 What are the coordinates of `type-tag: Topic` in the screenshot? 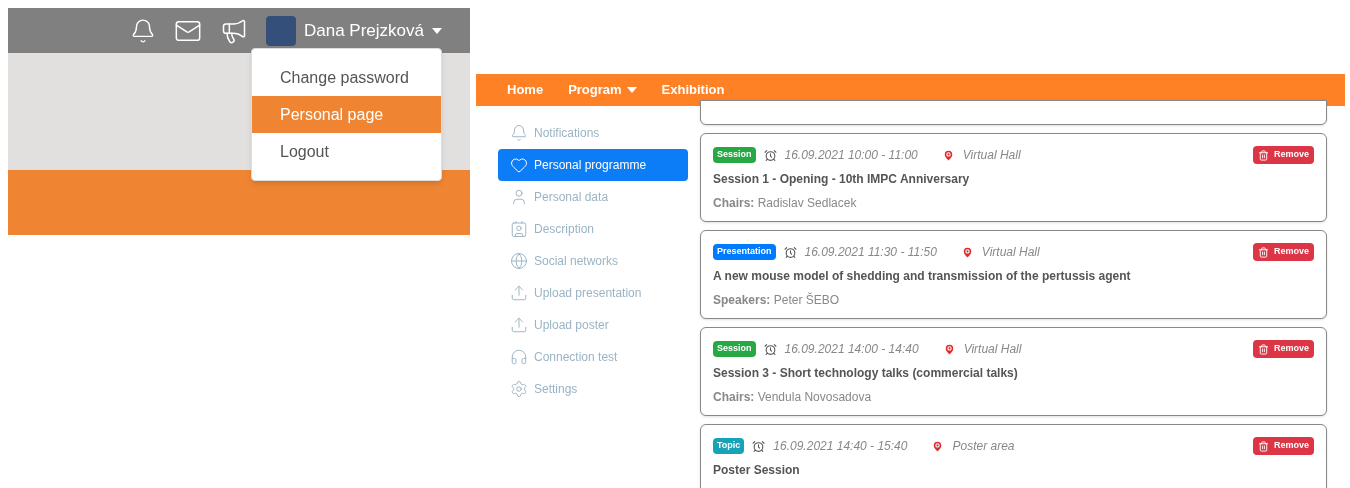 It's located at (729, 446).